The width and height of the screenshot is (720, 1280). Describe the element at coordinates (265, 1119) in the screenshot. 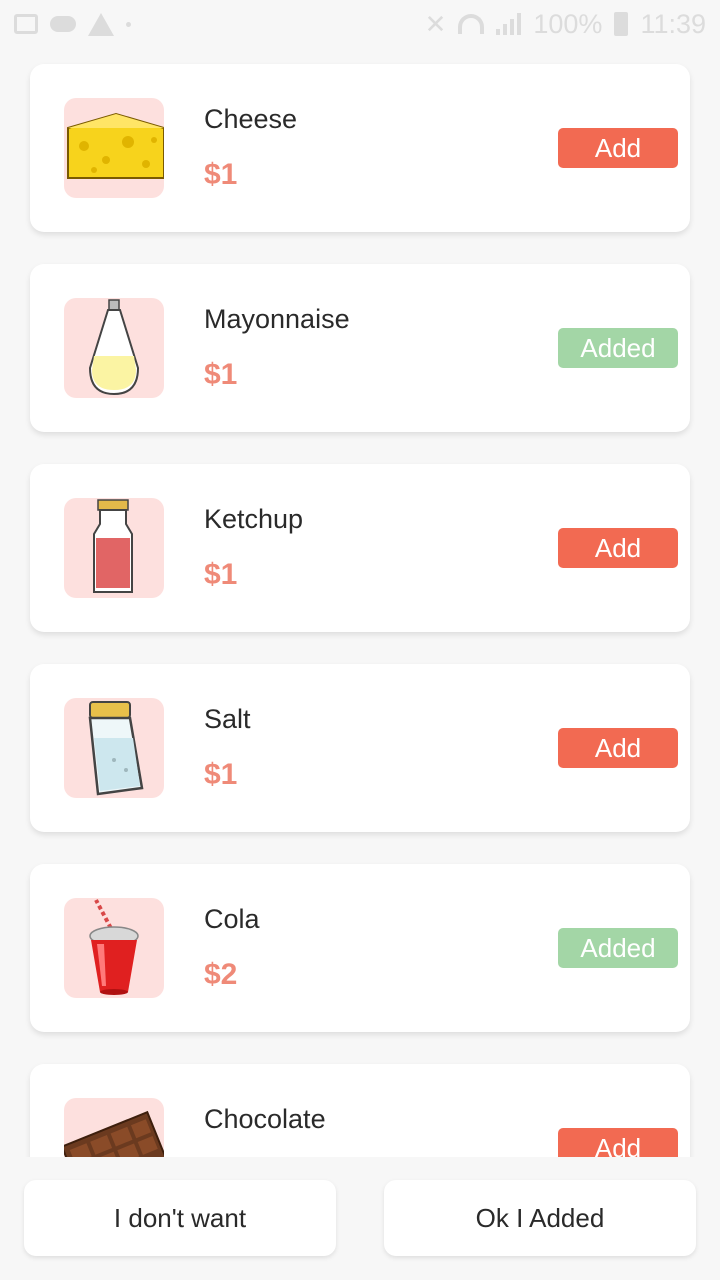

I see `item-name: Chocolate` at that location.